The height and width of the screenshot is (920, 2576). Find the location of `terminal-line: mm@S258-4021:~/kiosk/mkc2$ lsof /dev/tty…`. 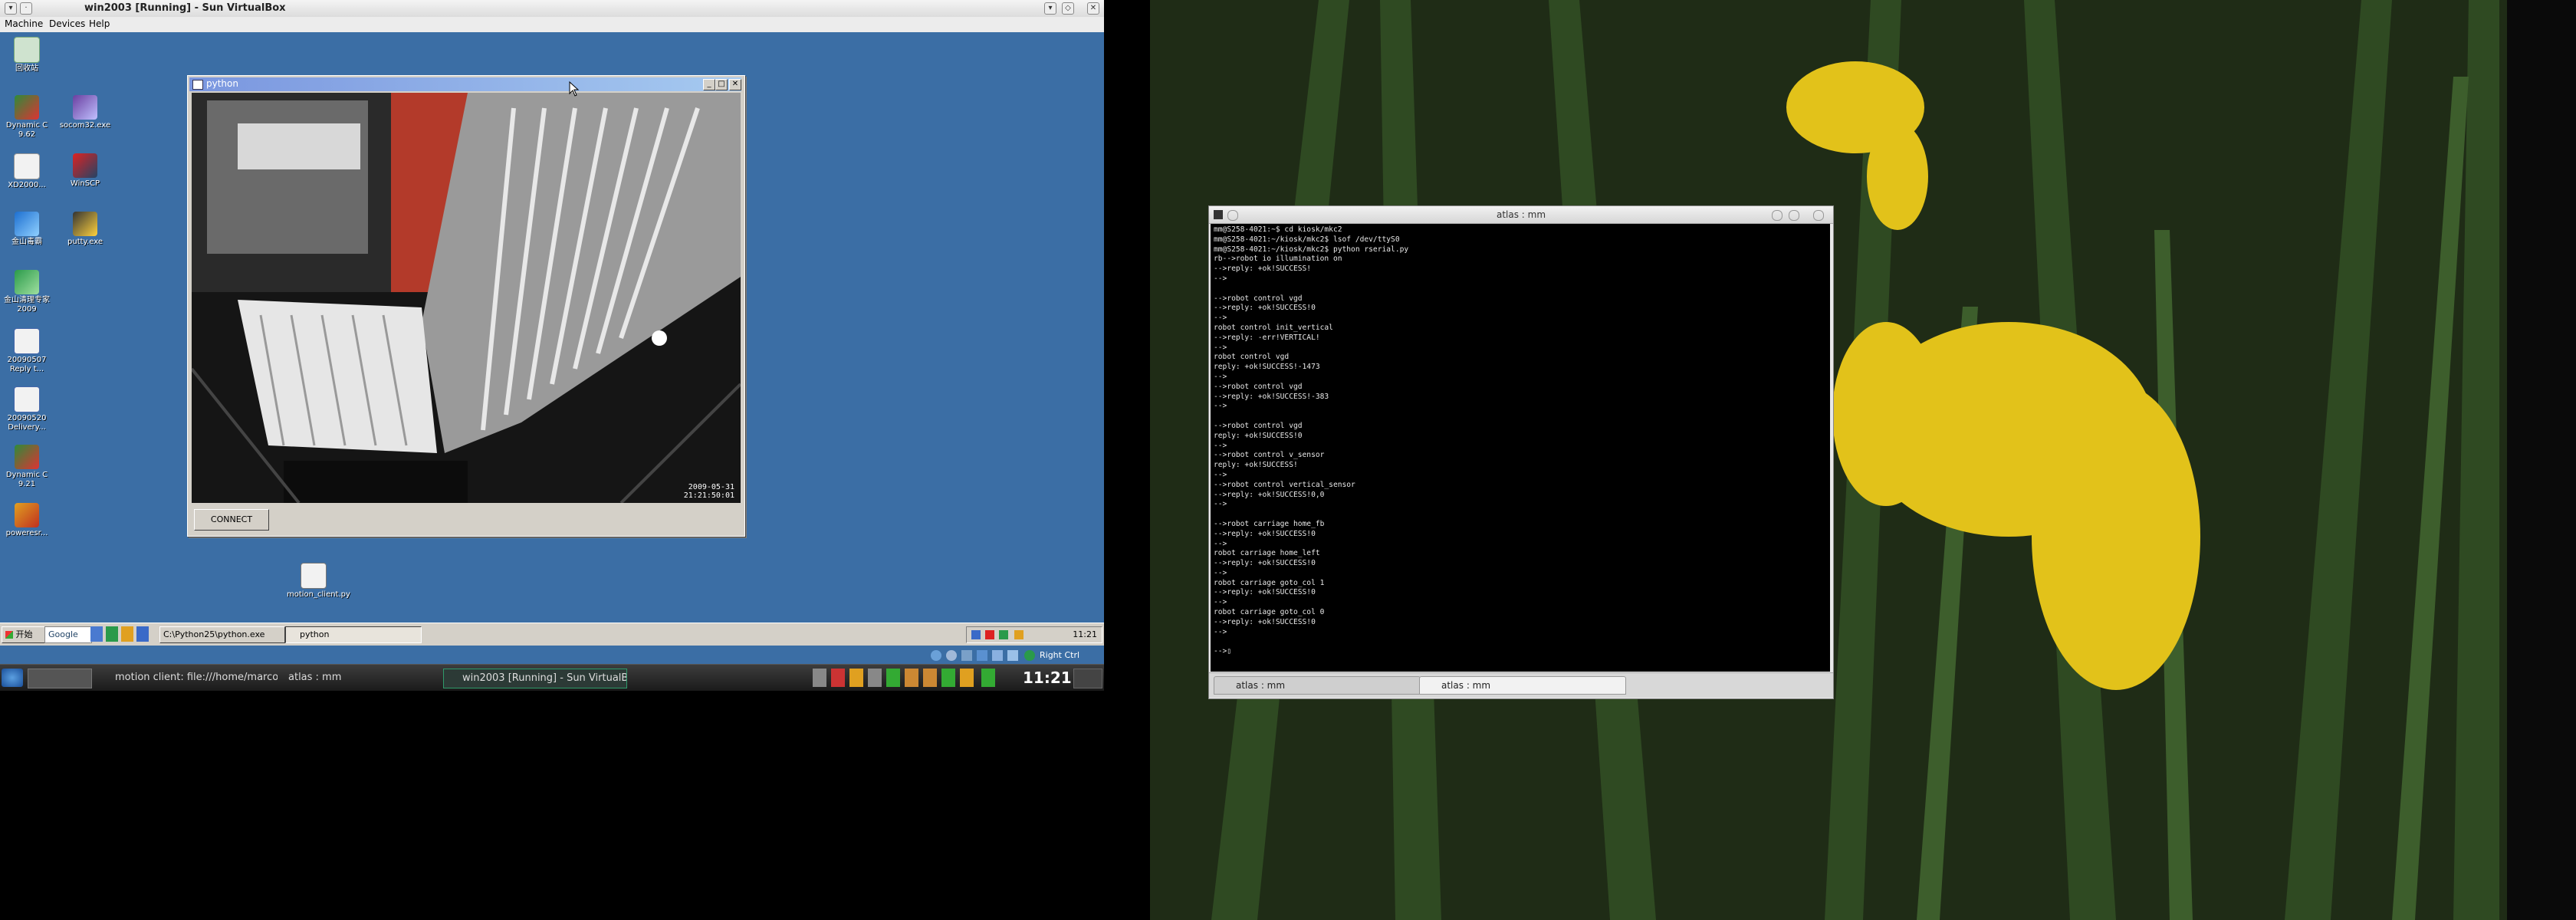

terminal-line: mm@S258-4021:~/kiosk/mkc2$ lsof /dev/tty… is located at coordinates (1307, 239).